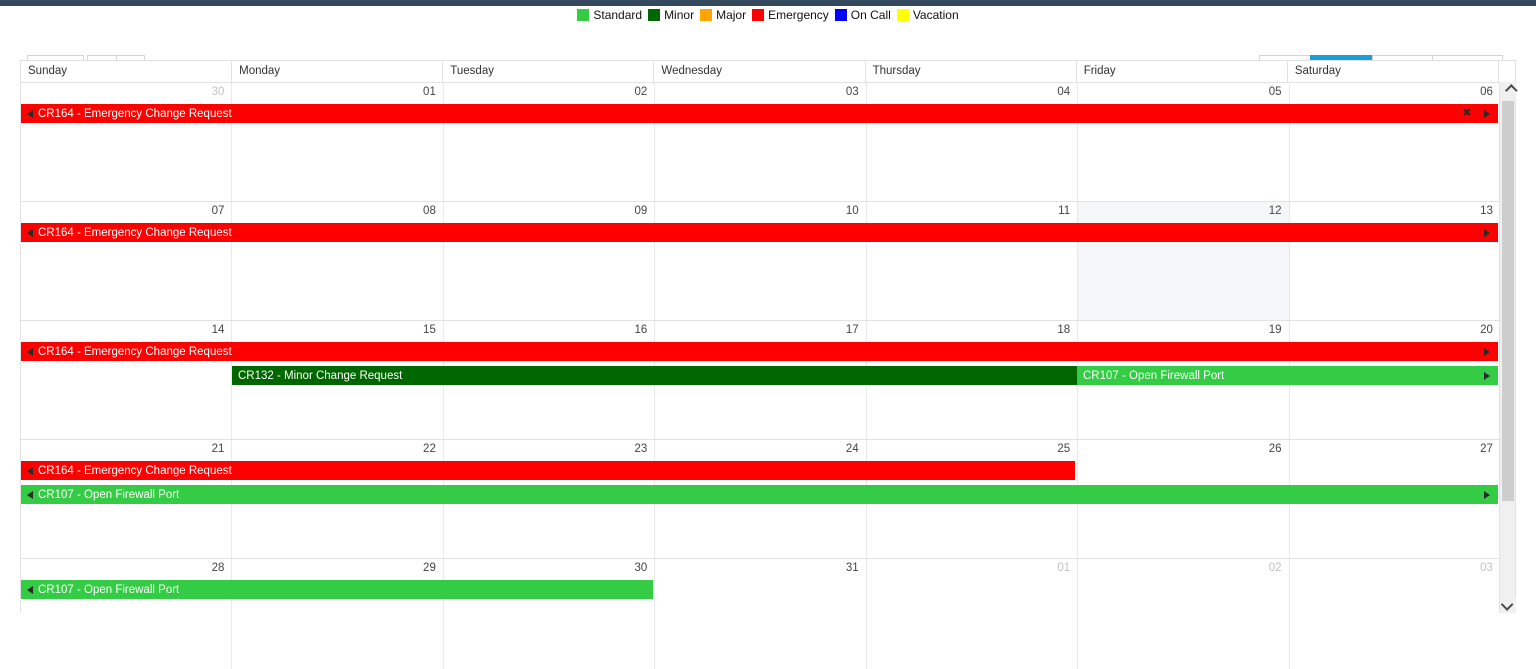  I want to click on day-number: 20, so click(1486, 330).